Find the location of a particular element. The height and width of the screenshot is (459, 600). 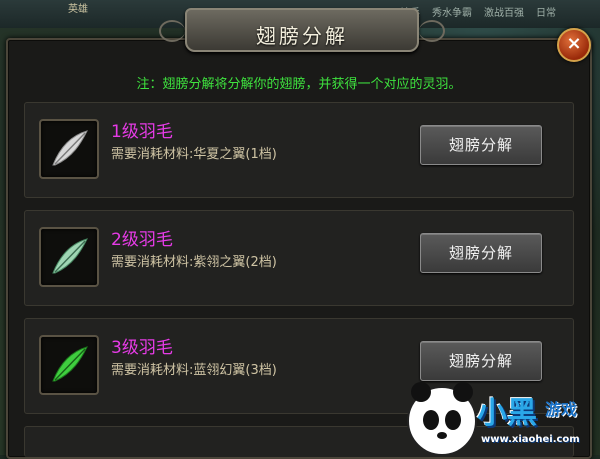

watermark-game-text: 游戏 is located at coordinates (561, 409).